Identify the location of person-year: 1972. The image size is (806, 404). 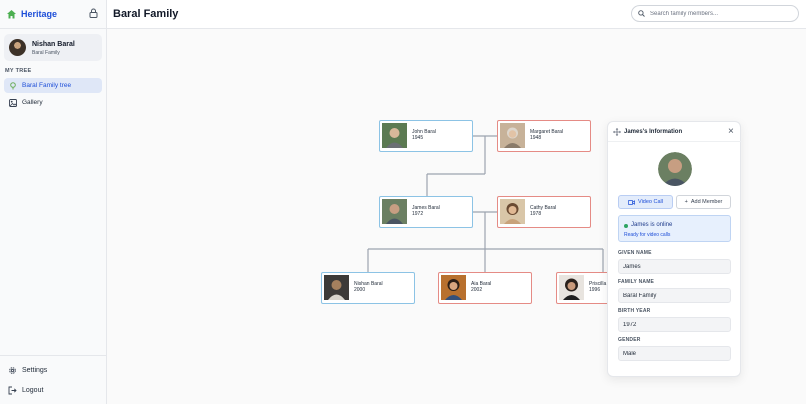
(418, 214).